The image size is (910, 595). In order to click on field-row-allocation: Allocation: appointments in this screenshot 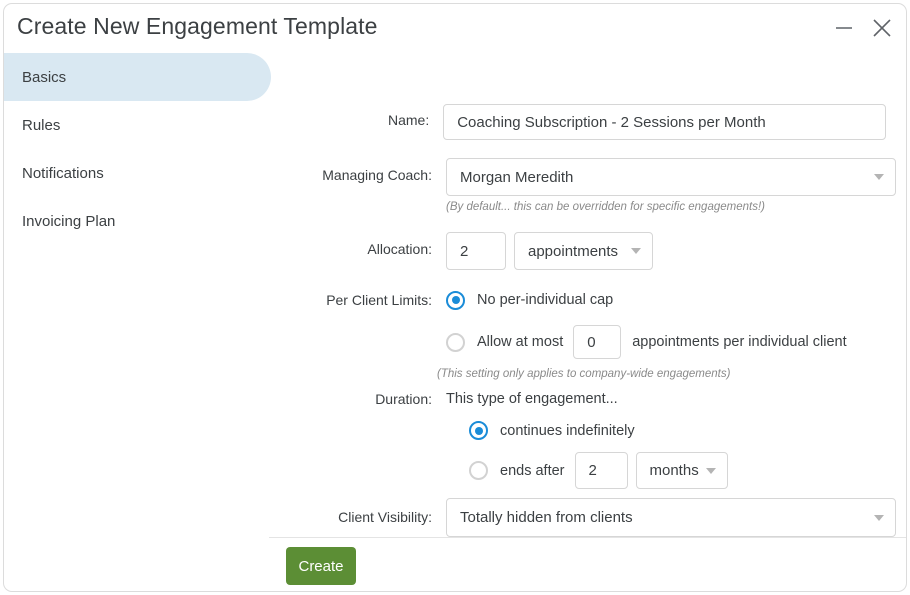, I will do `click(461, 251)`.